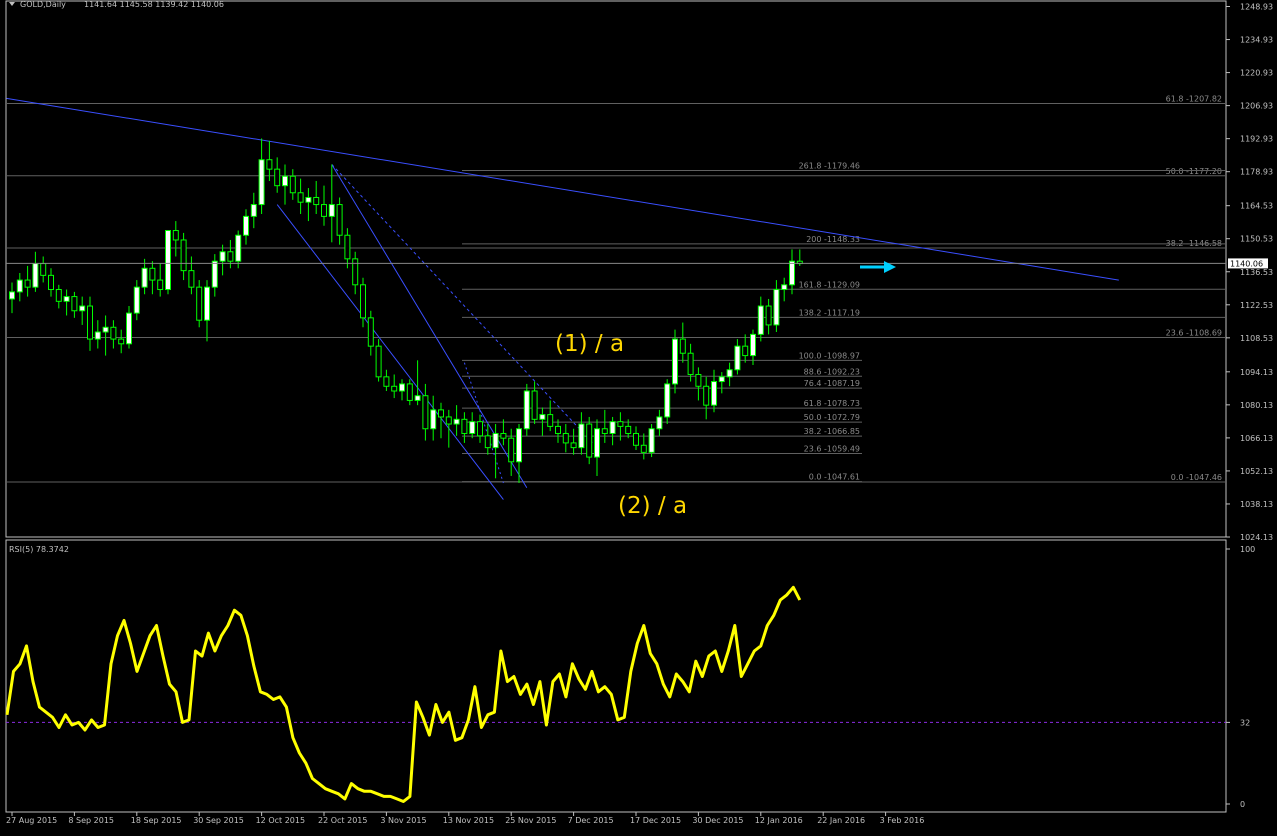 The image size is (1277, 836). I want to click on time-tick-label: 13 Nov 2015, so click(468, 820).